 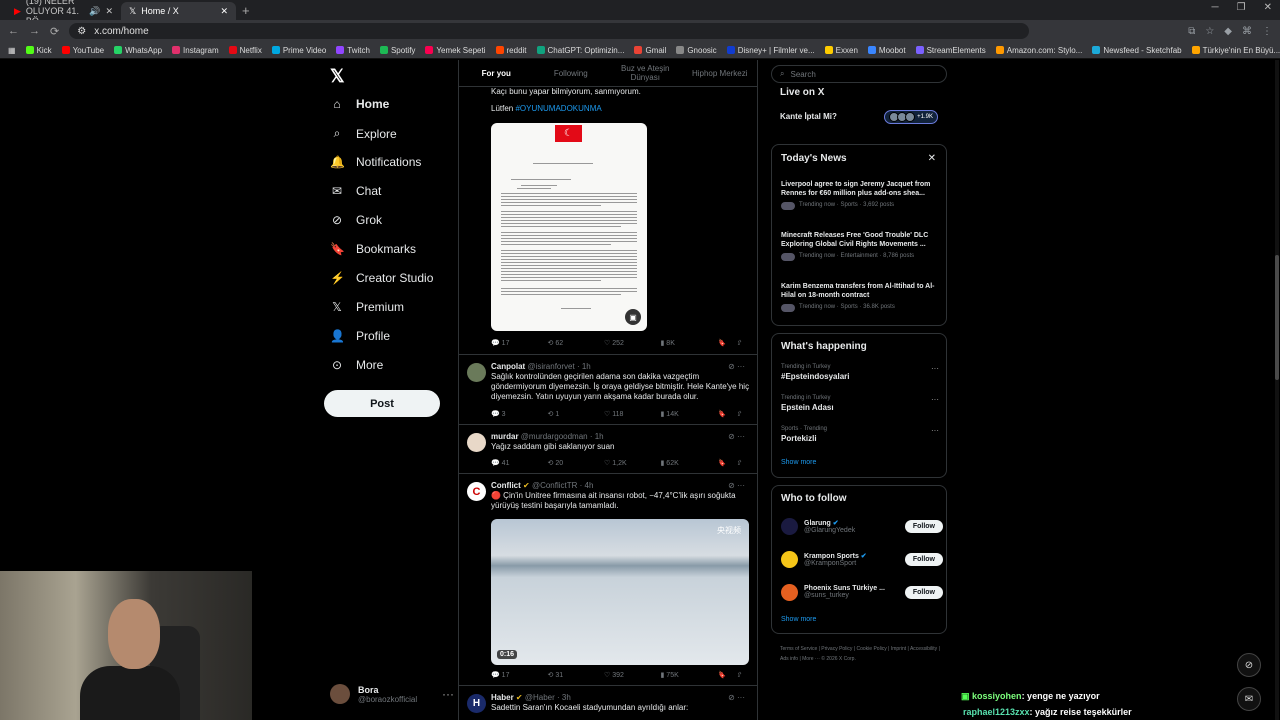 I want to click on grok-float-icon: ⊘, so click(x=1249, y=665).